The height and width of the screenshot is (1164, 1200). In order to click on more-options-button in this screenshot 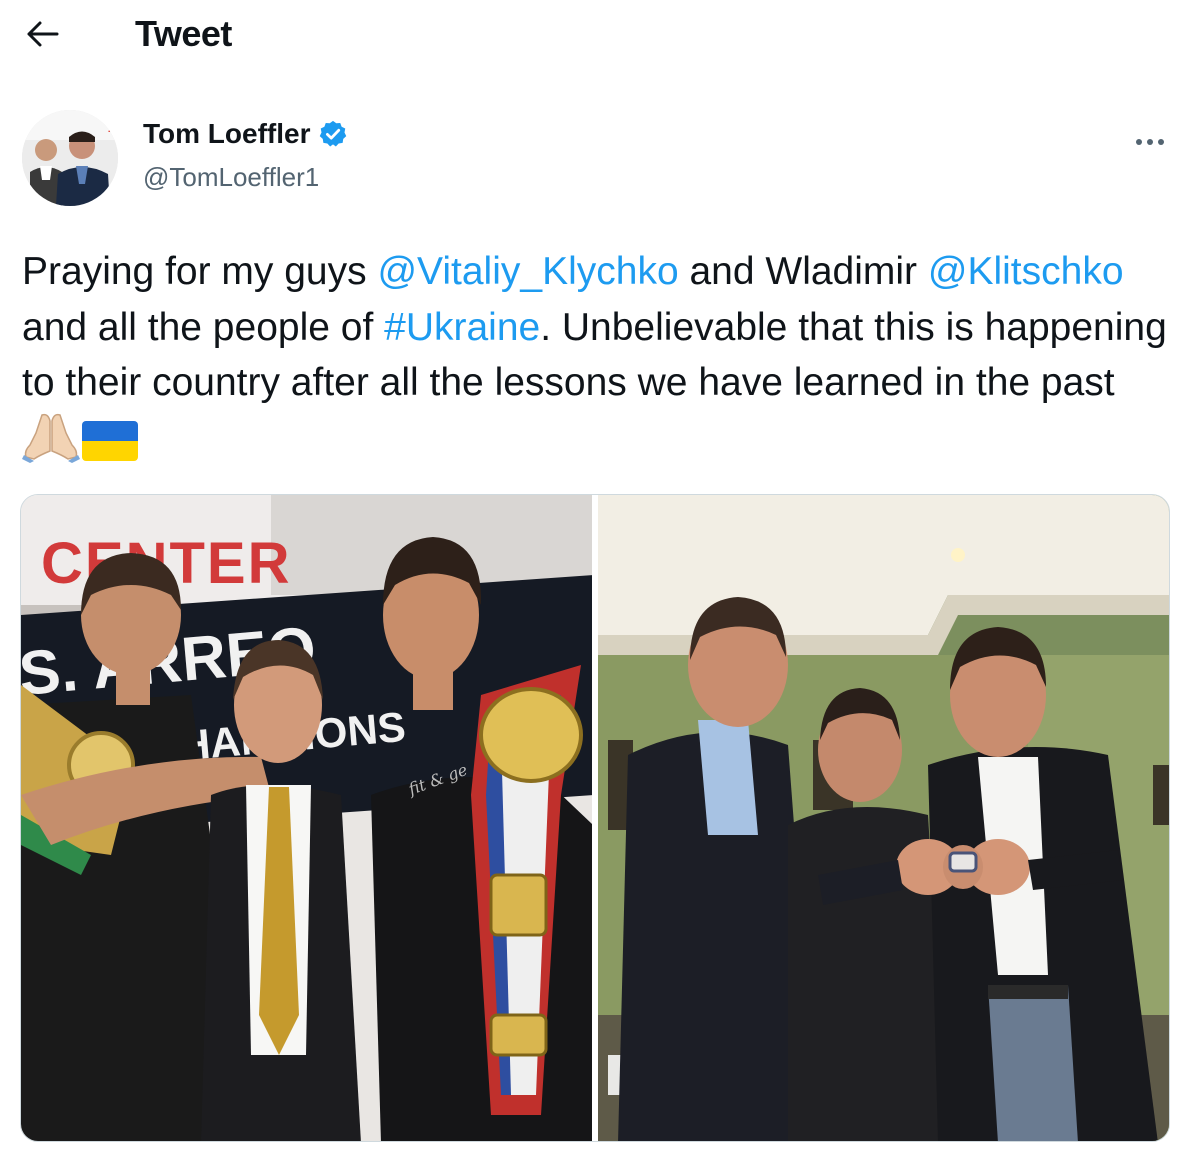, I will do `click(1150, 142)`.